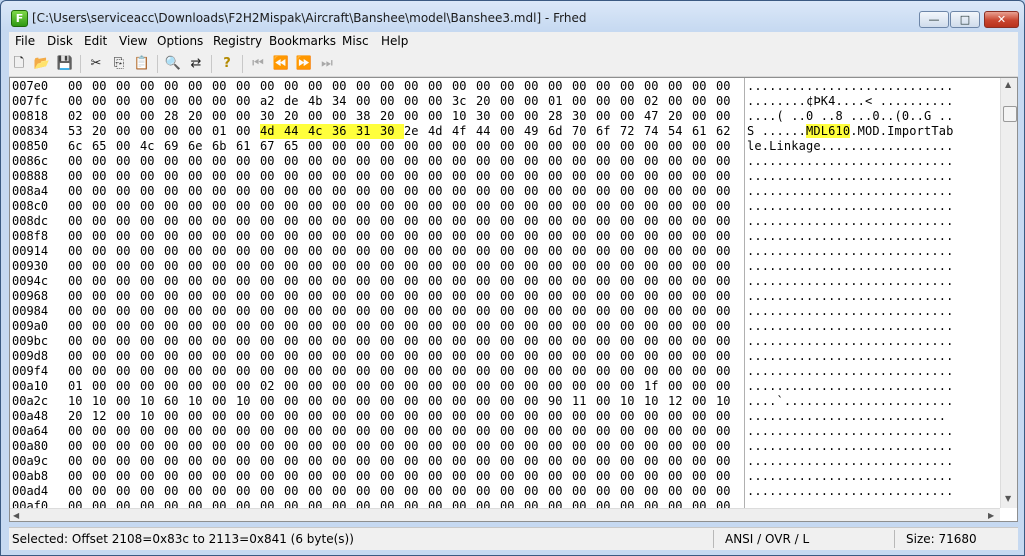 The width and height of the screenshot is (1025, 556). What do you see at coordinates (19, 64) in the screenshot?
I see `new-file-icon: 🗋` at bounding box center [19, 64].